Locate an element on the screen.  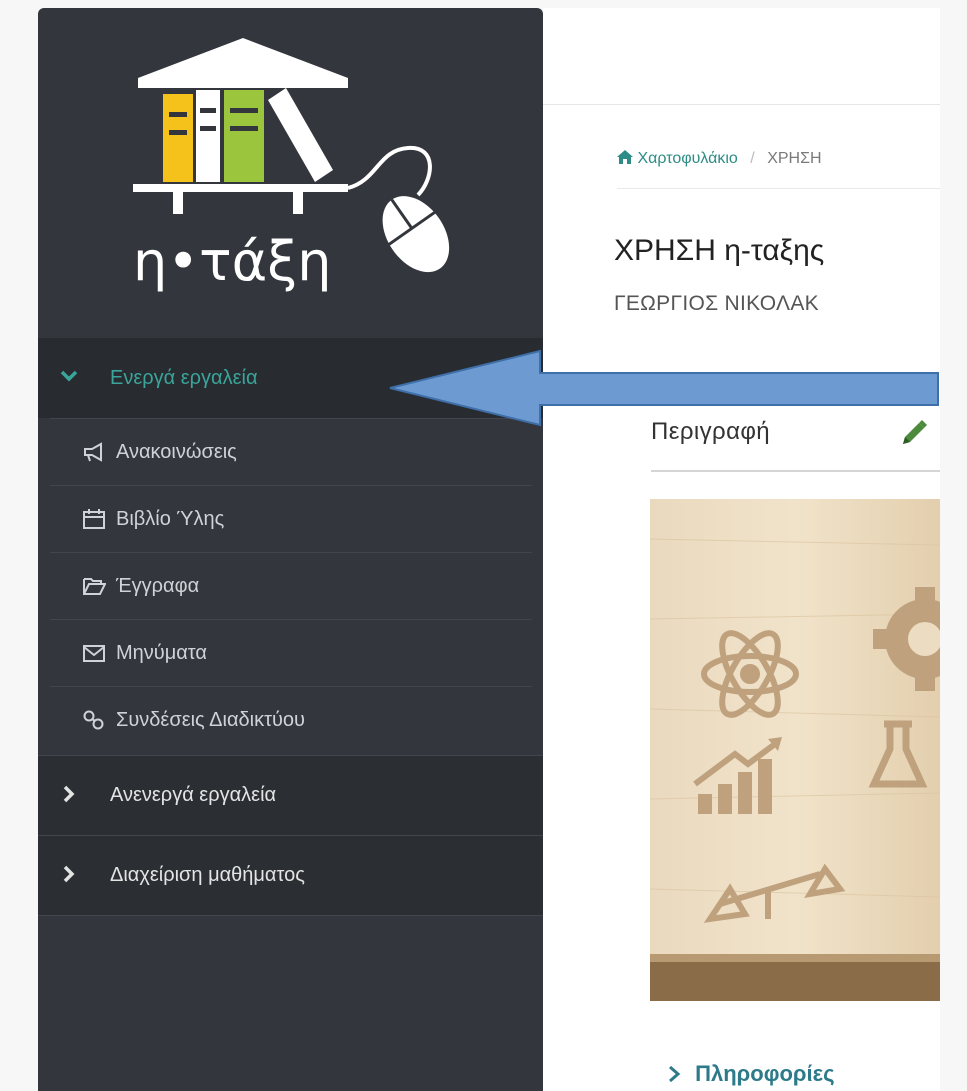
link-icon is located at coordinates (93, 720).